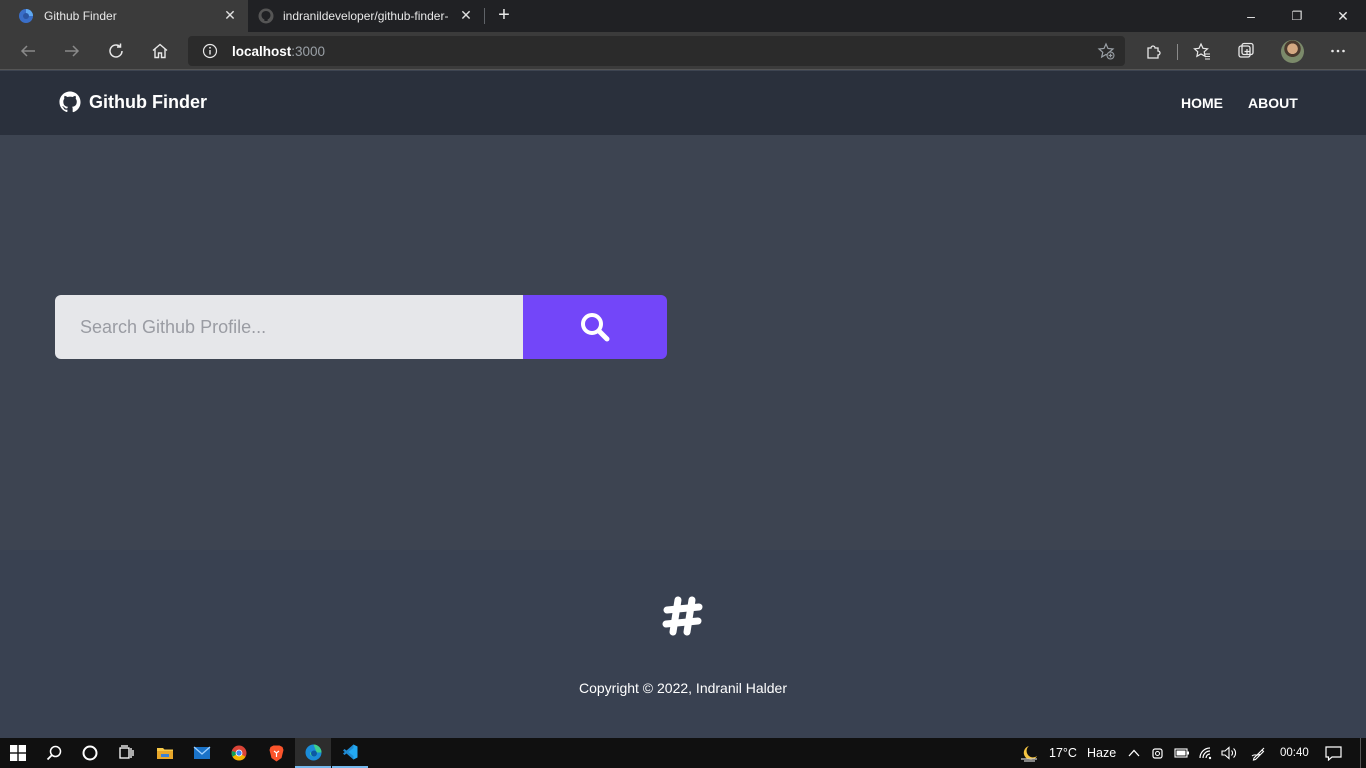  I want to click on edge-icon, so click(313, 752).